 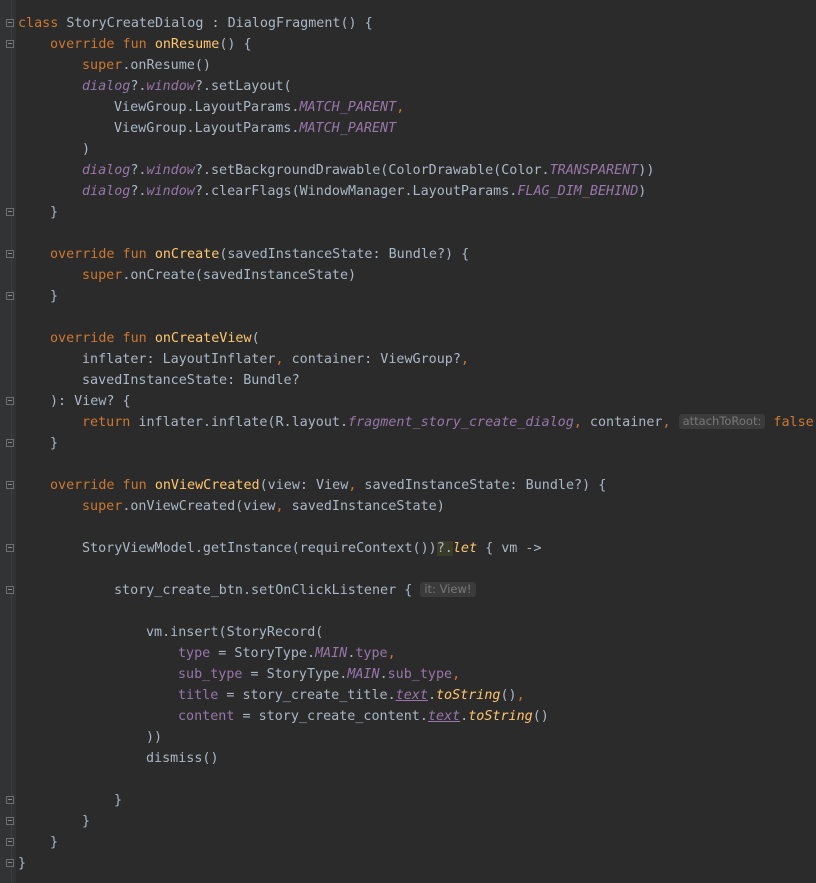 I want to click on code-line-content: )), so click(x=154, y=737).